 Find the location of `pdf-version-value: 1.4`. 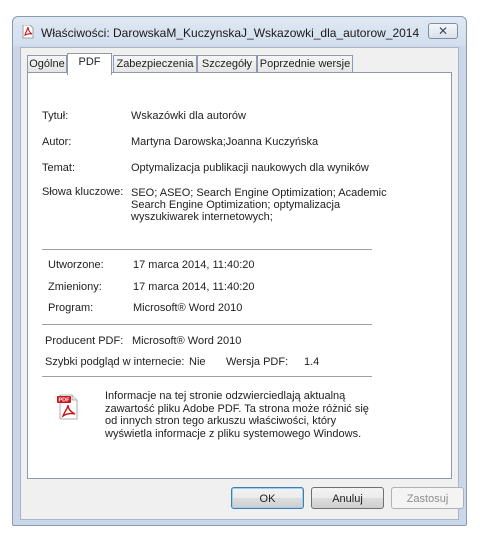

pdf-version-value: 1.4 is located at coordinates (312, 362).